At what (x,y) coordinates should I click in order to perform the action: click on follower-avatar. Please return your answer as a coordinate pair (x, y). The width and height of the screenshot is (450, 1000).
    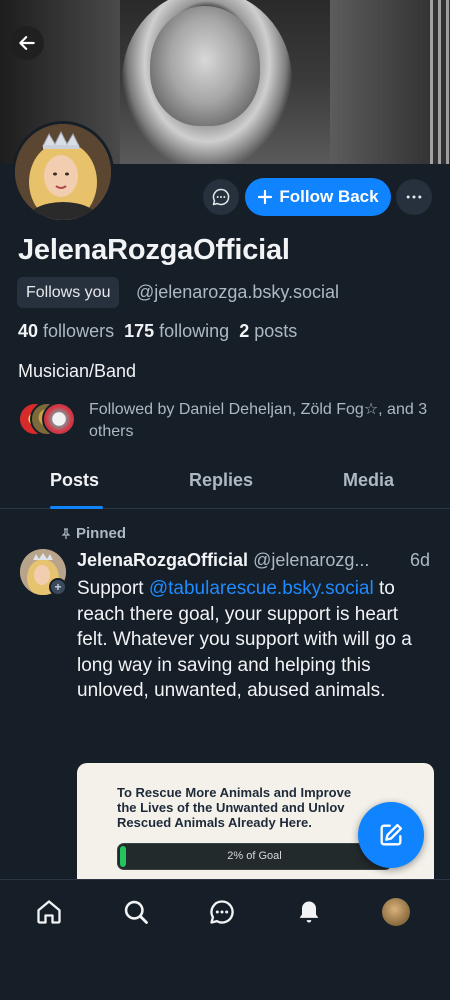
    Looking at the image, I should click on (59, 419).